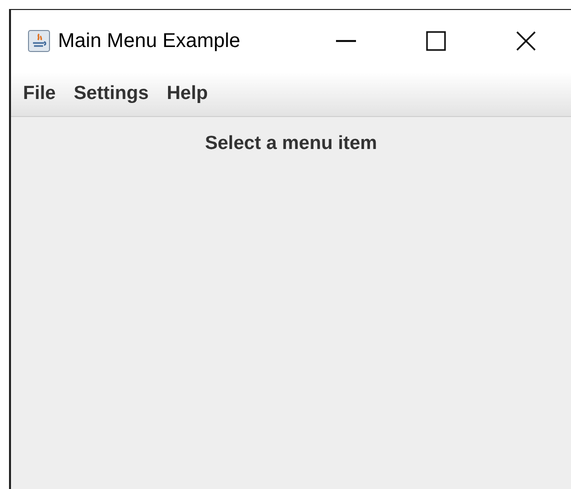 This screenshot has height=489, width=571. What do you see at coordinates (346, 41) in the screenshot?
I see `minimize-icon` at bounding box center [346, 41].